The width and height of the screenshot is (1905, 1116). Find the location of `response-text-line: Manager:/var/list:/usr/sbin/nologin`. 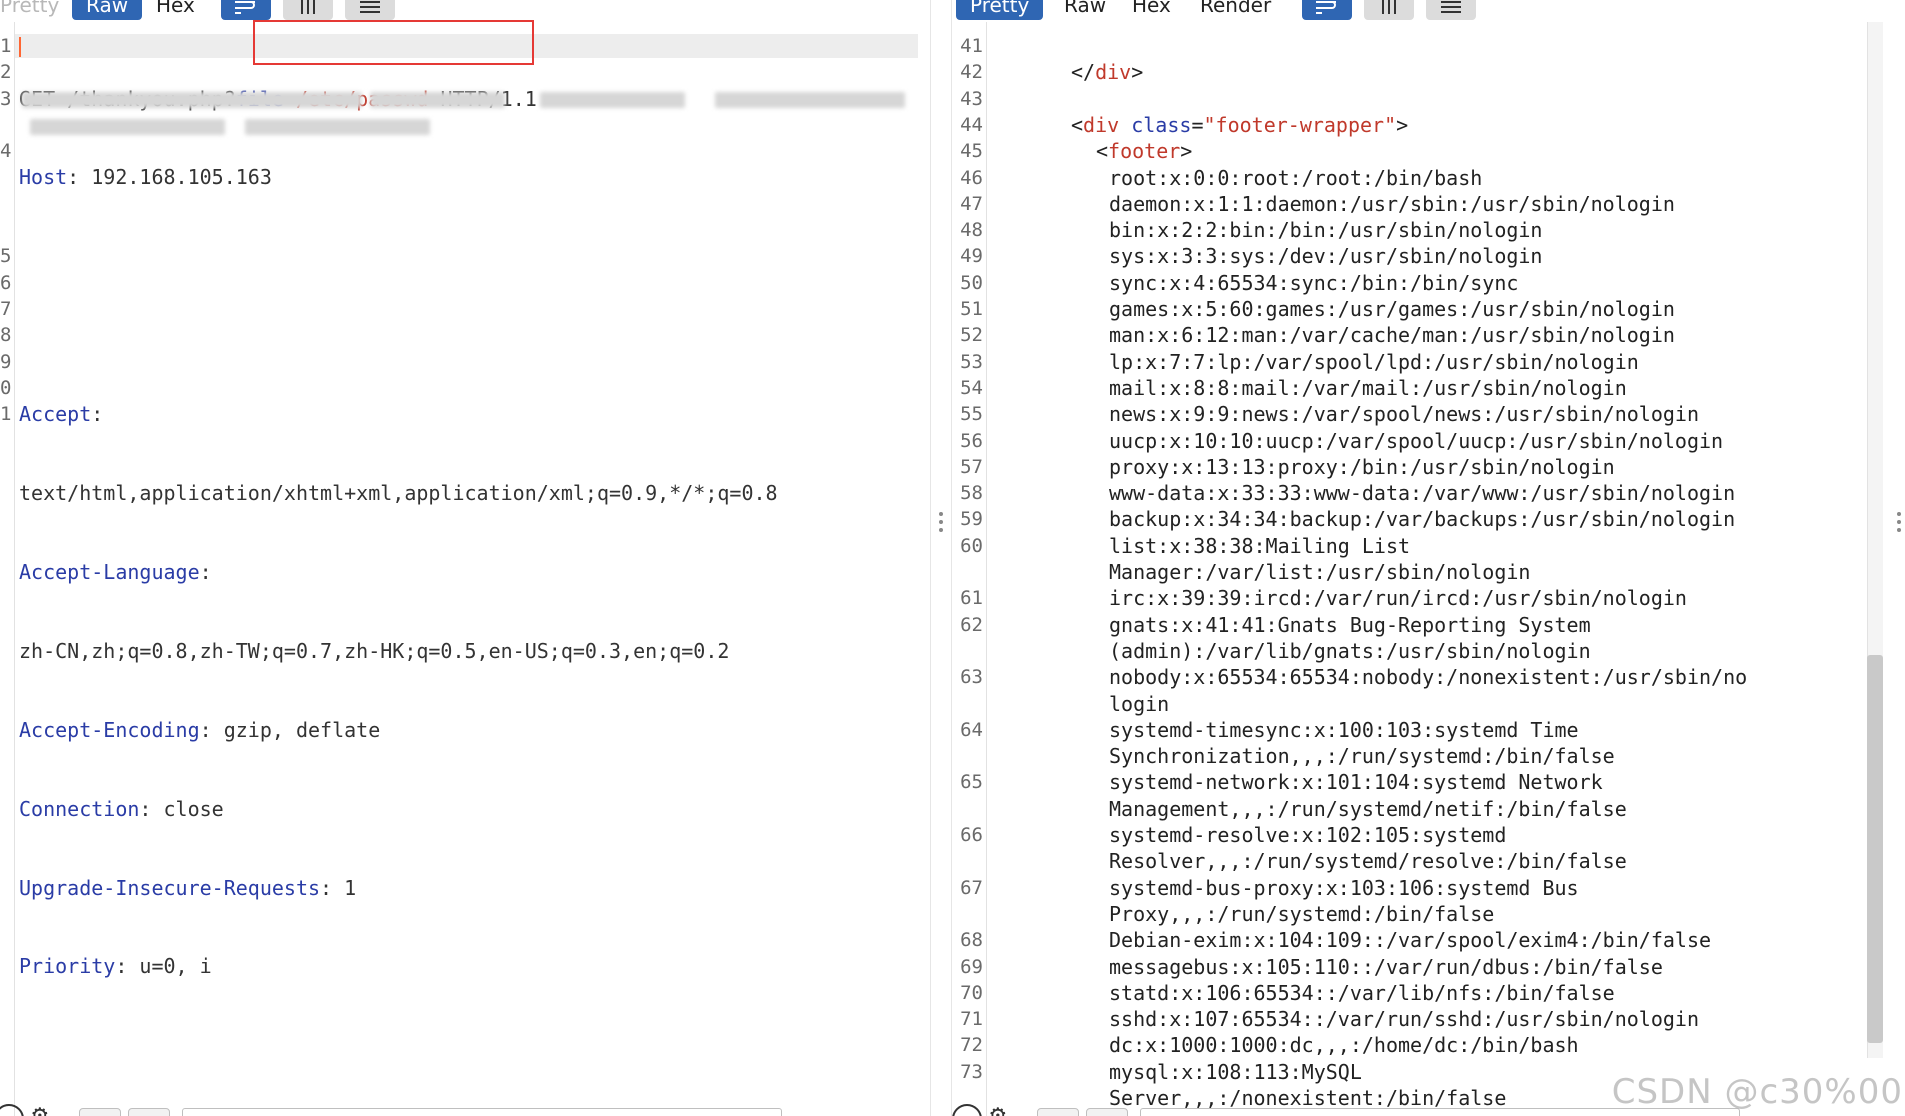

response-text-line: Manager:/var/list:/usr/sbin/nologin is located at coordinates (1320, 572).